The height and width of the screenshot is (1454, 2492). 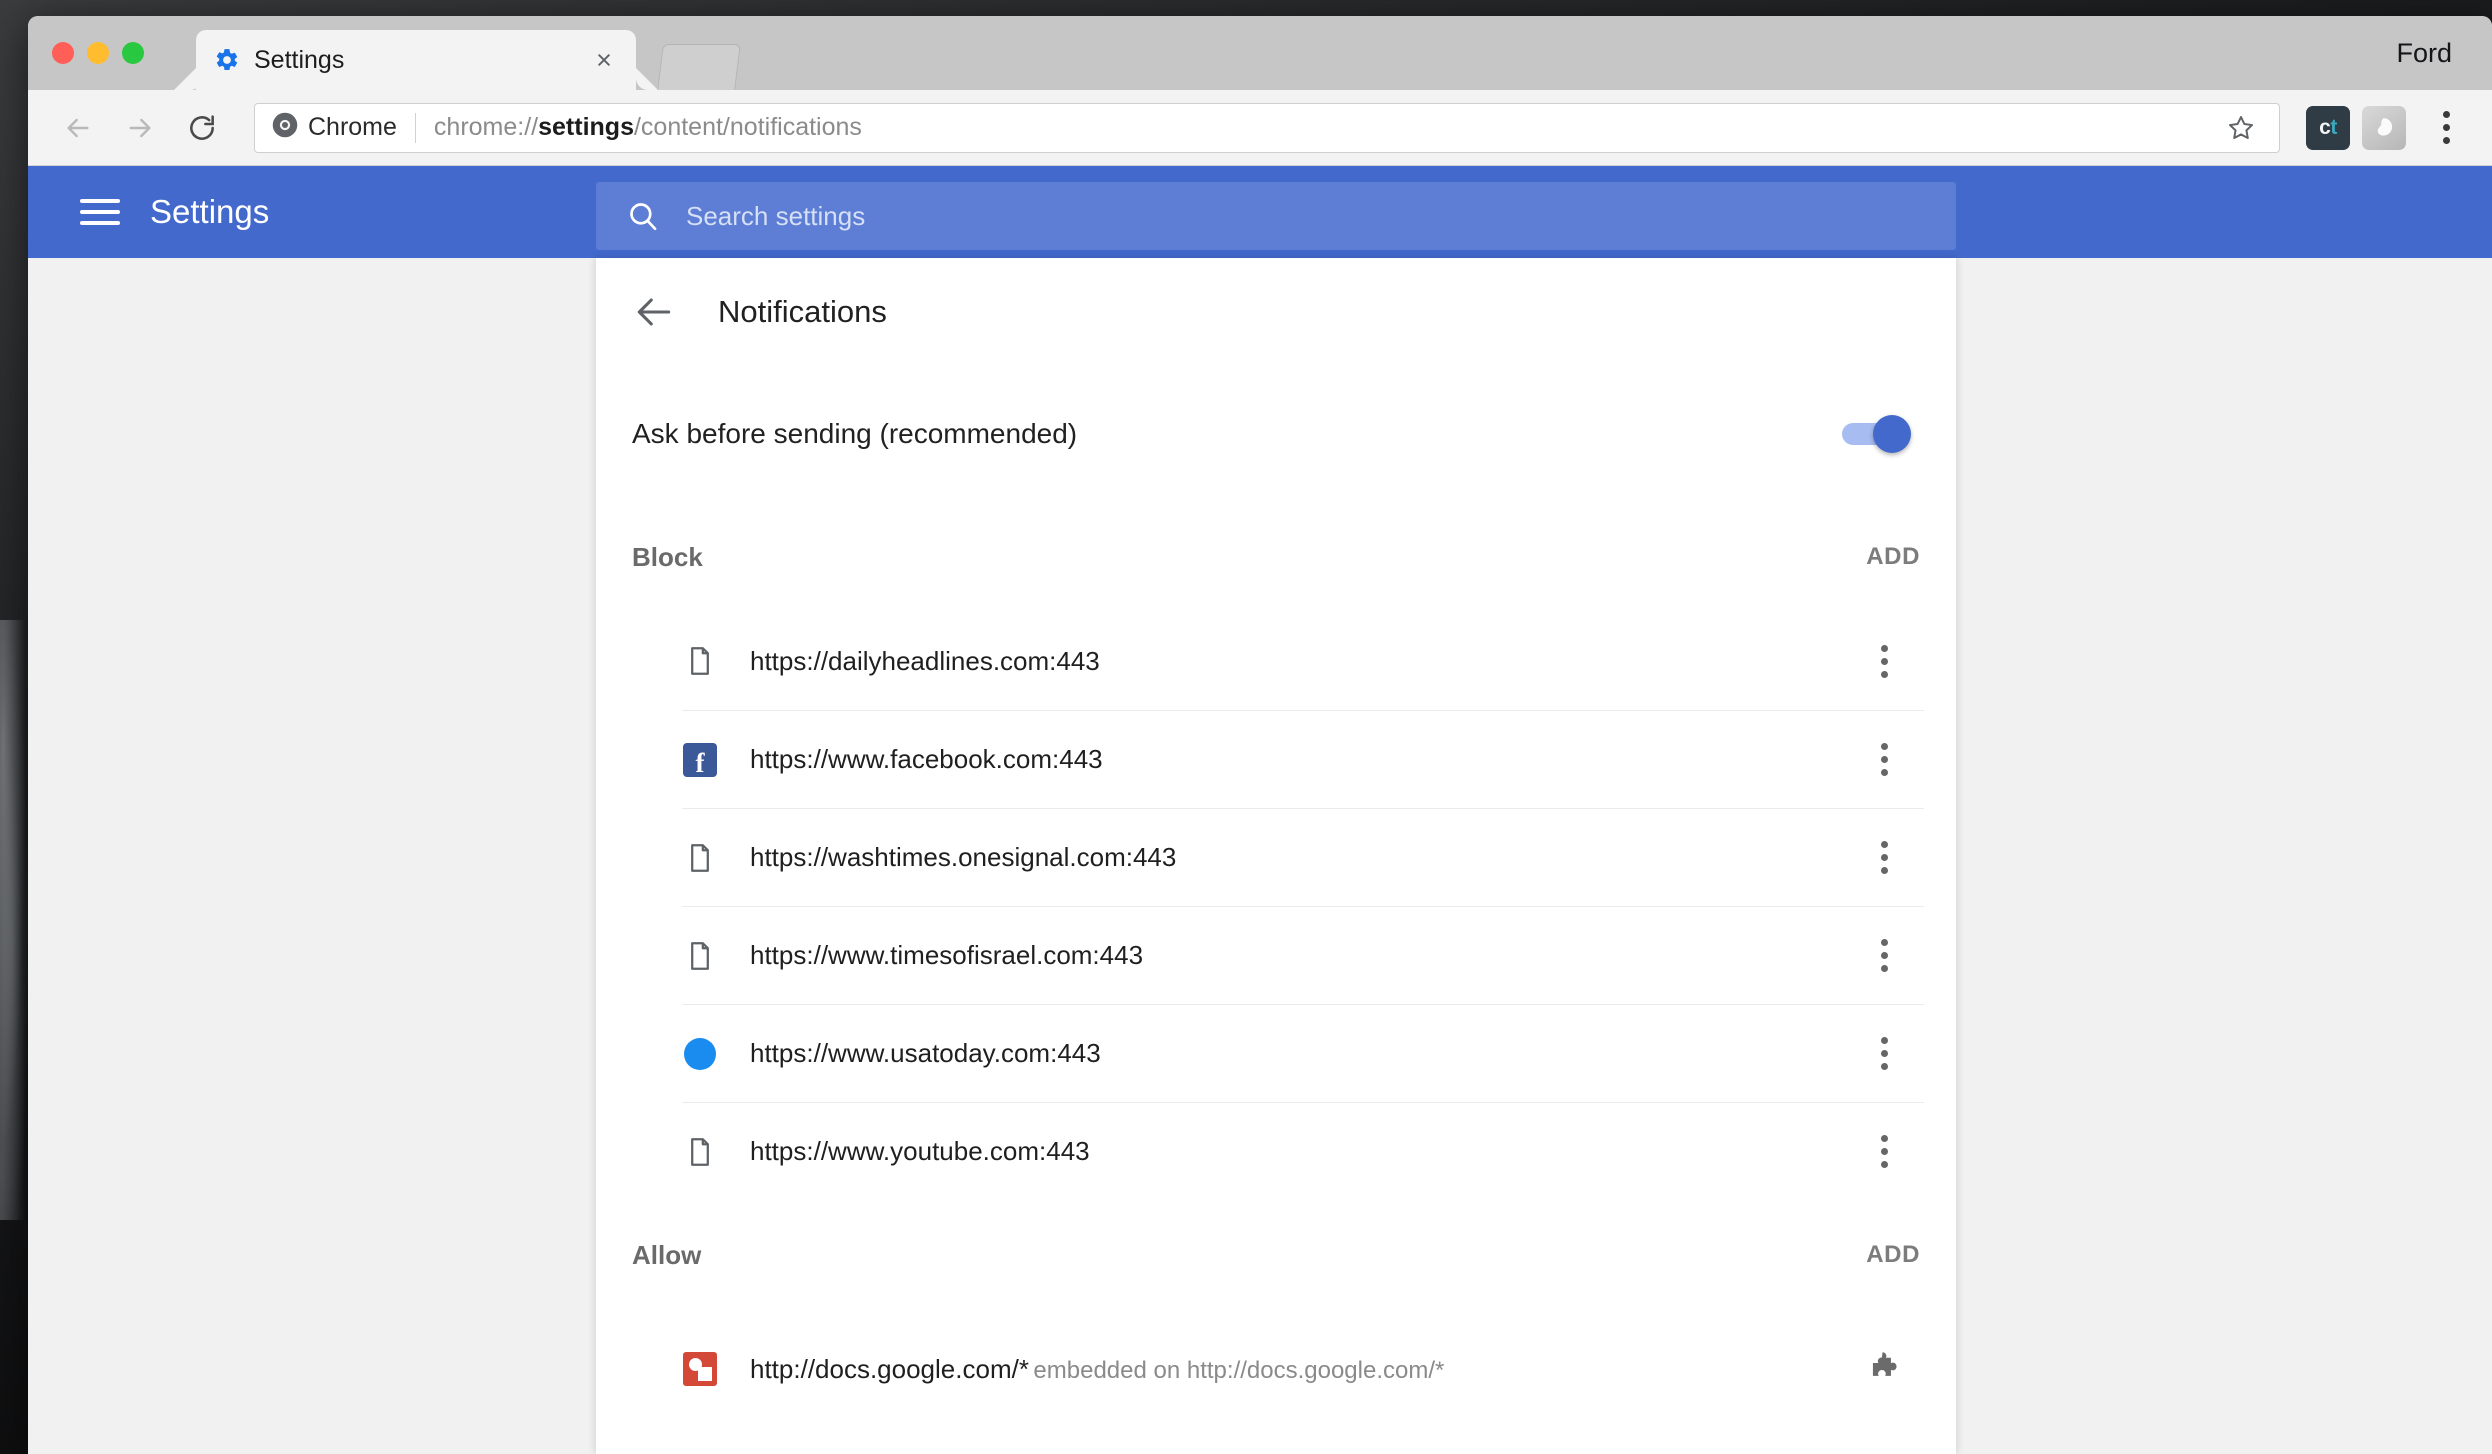 What do you see at coordinates (1893, 557) in the screenshot?
I see `add-button-block: ADD` at bounding box center [1893, 557].